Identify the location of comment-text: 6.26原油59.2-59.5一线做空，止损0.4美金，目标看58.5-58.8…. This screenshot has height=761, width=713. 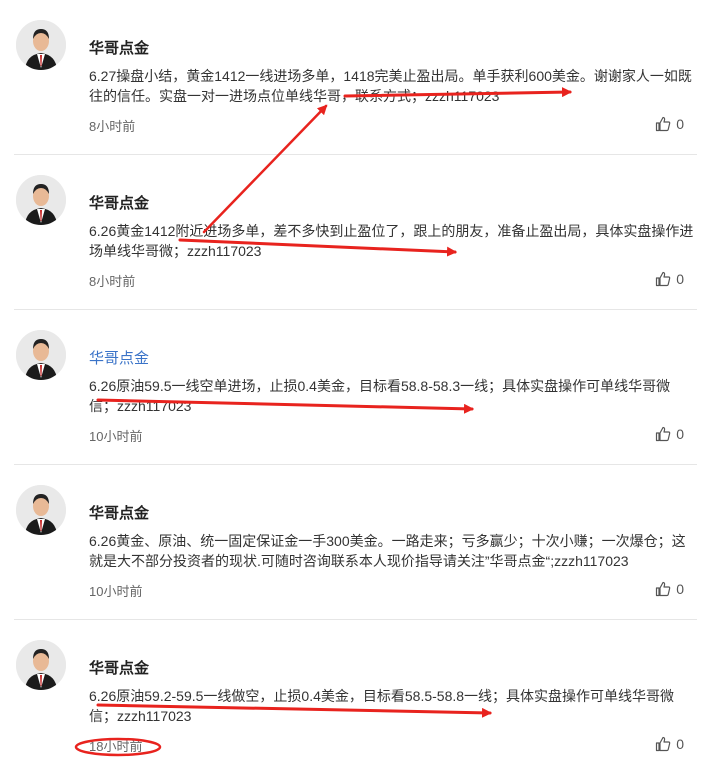
(382, 706).